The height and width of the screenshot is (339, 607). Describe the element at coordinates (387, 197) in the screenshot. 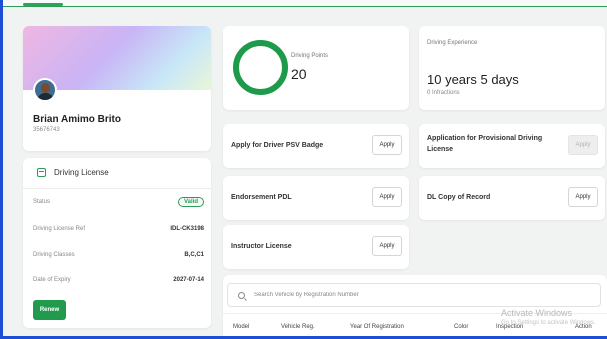

I see `apply-endorsement-button: Apply` at that location.